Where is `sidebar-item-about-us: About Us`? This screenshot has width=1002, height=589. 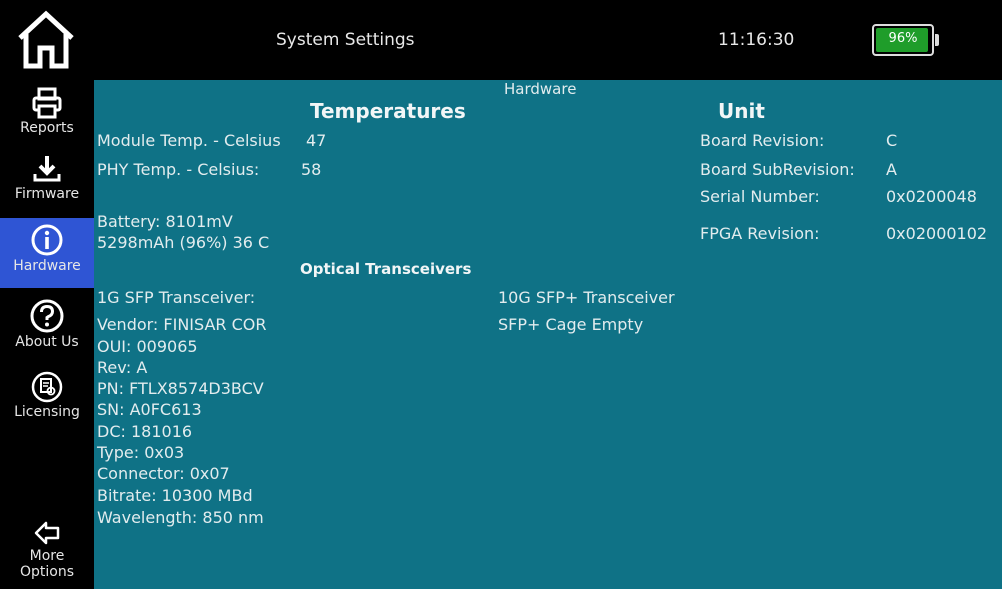 sidebar-item-about-us: About Us is located at coordinates (47, 331).